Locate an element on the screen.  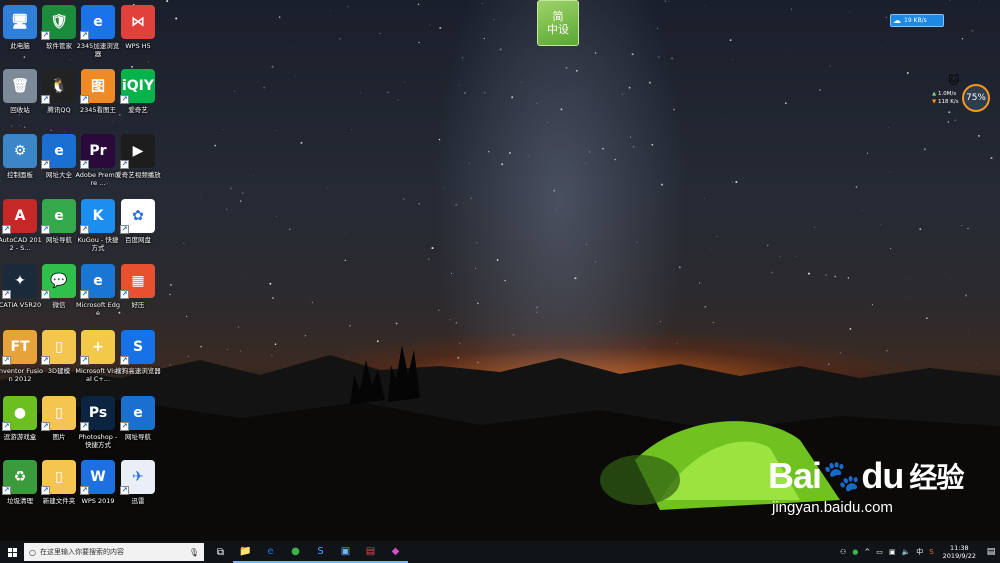
microphone-icon: 🎙 is located at coordinates (194, 552).